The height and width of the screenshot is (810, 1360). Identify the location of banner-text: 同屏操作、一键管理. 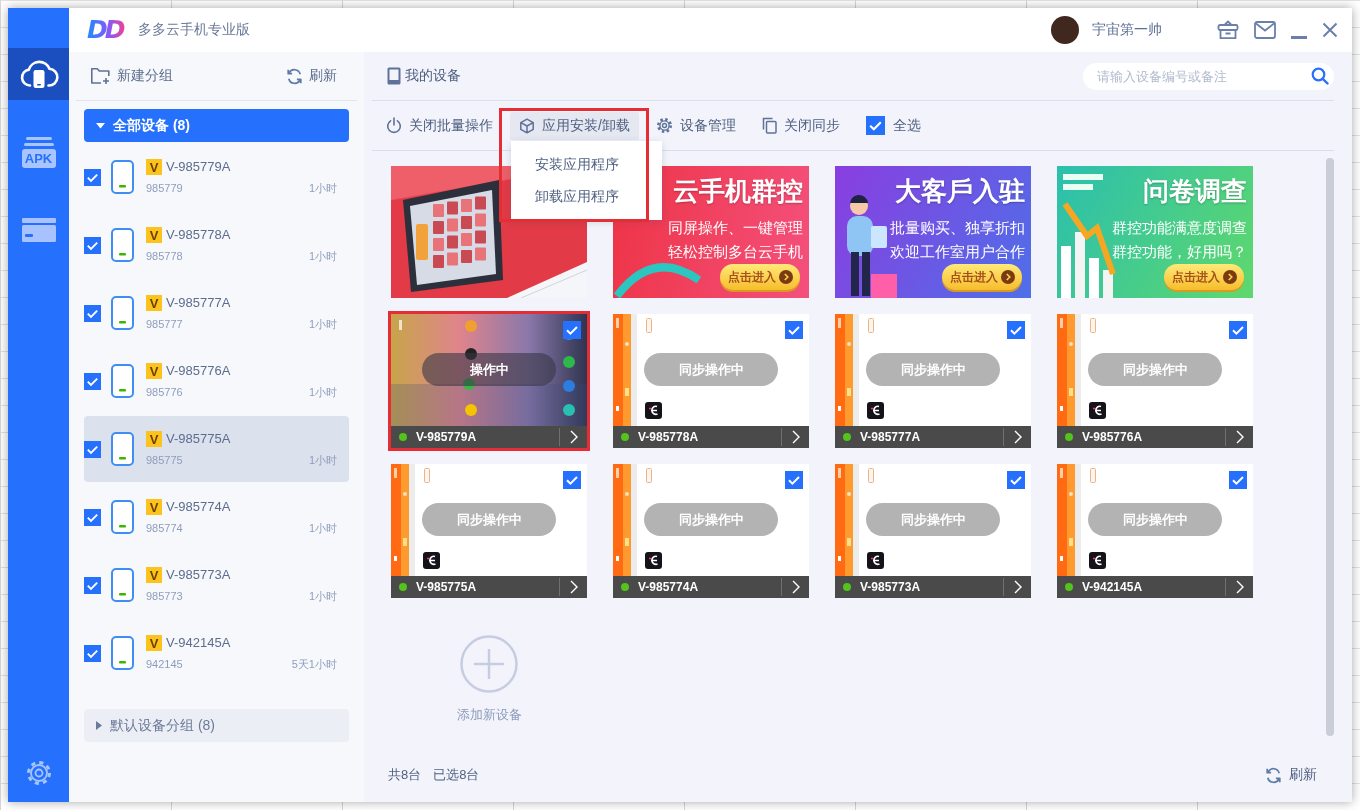
(735, 228).